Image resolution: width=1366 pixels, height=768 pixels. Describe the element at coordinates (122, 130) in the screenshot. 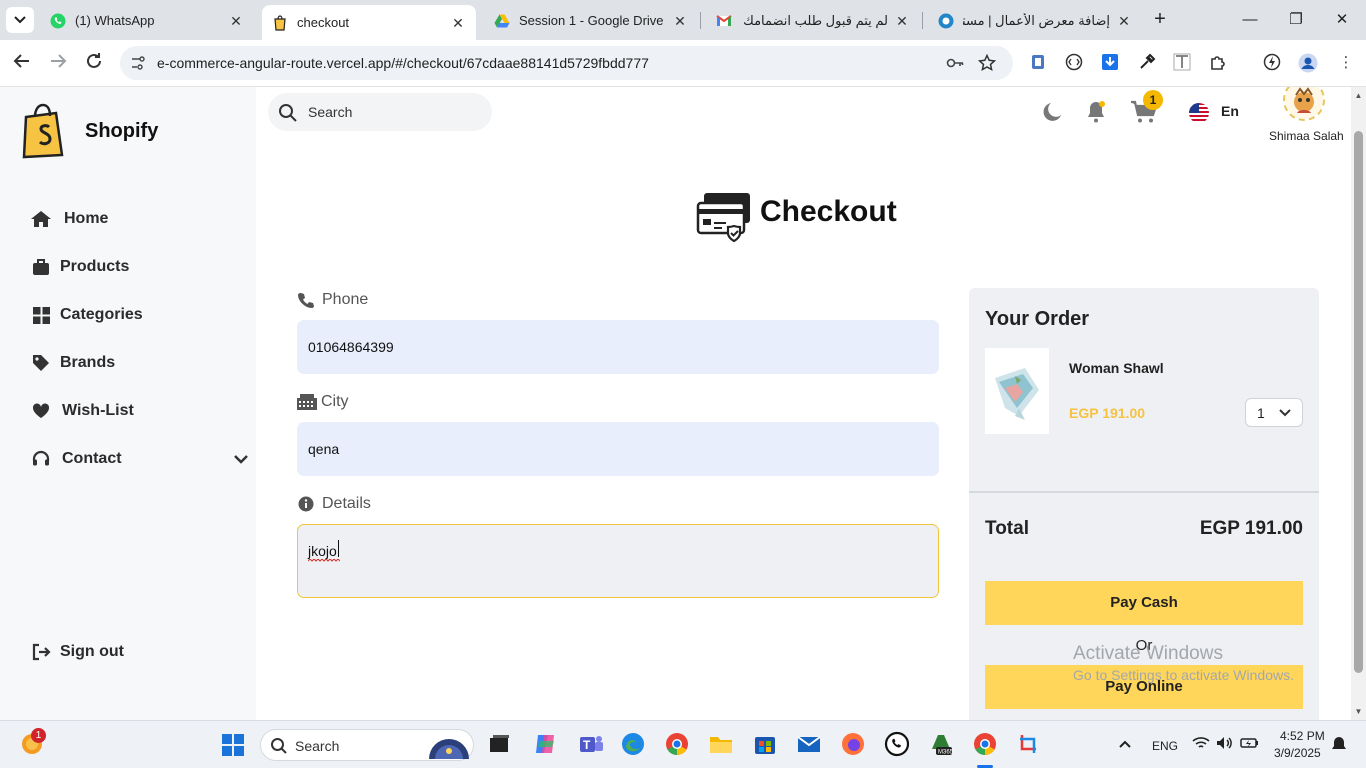

I see `brand-name: Shopify` at that location.